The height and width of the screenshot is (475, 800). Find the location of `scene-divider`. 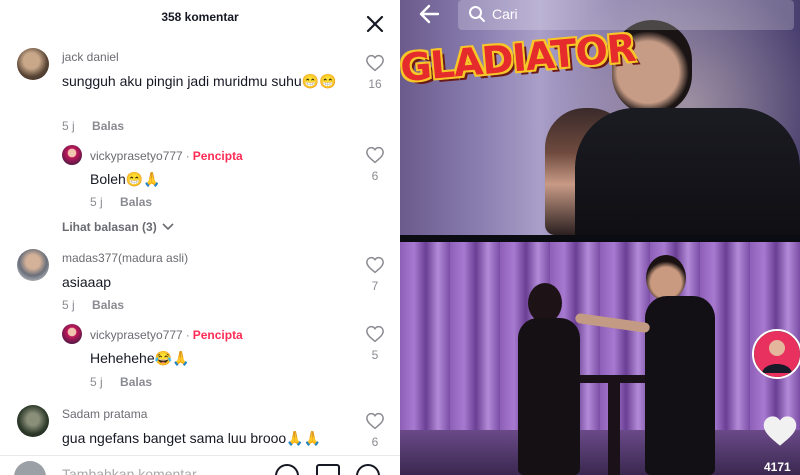

scene-divider is located at coordinates (600, 238).